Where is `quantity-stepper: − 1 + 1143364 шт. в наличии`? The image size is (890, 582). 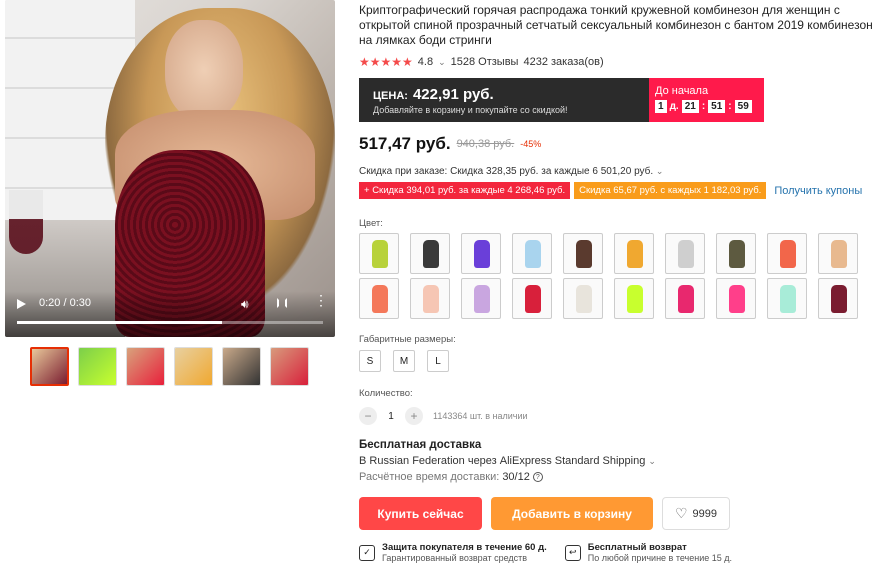
quantity-stepper: − 1 + 1143364 шт. в наличии is located at coordinates (623, 416).